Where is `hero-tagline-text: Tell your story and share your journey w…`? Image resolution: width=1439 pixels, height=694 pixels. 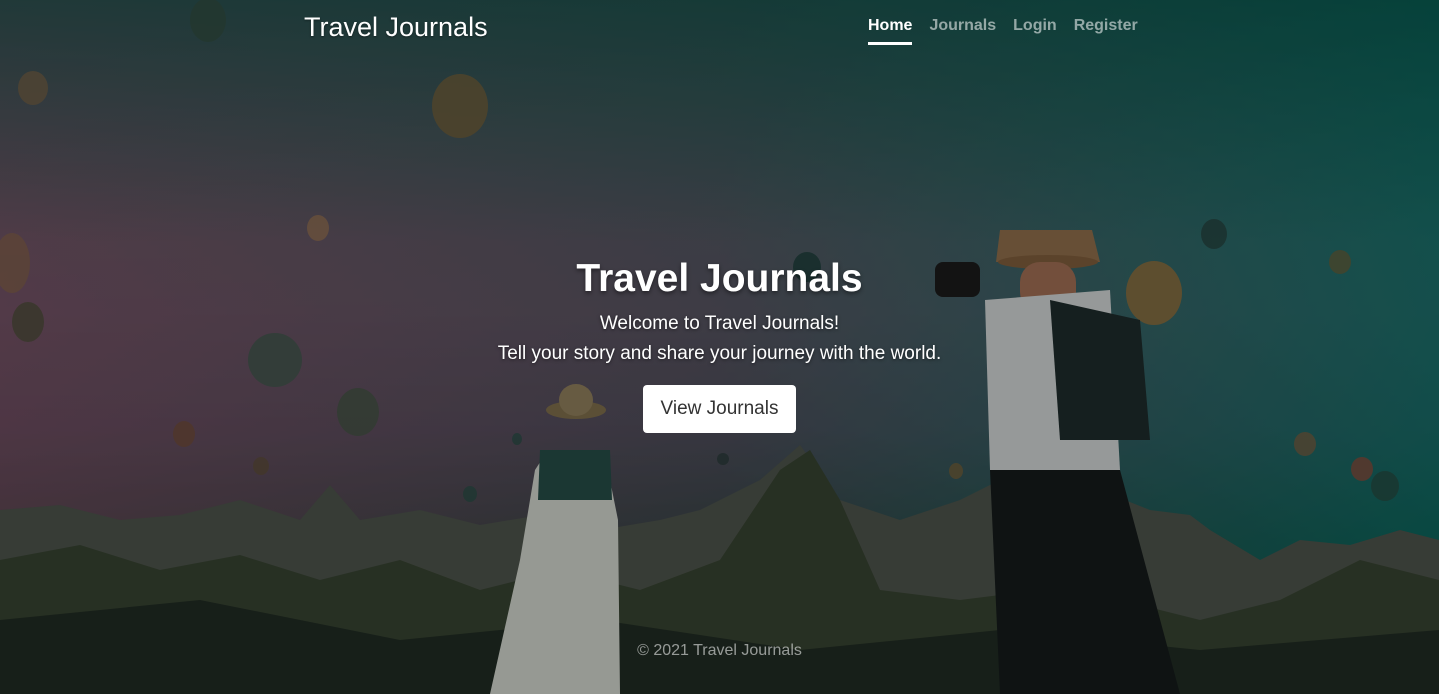 hero-tagline-text: Tell your story and share your journey w… is located at coordinates (719, 353).